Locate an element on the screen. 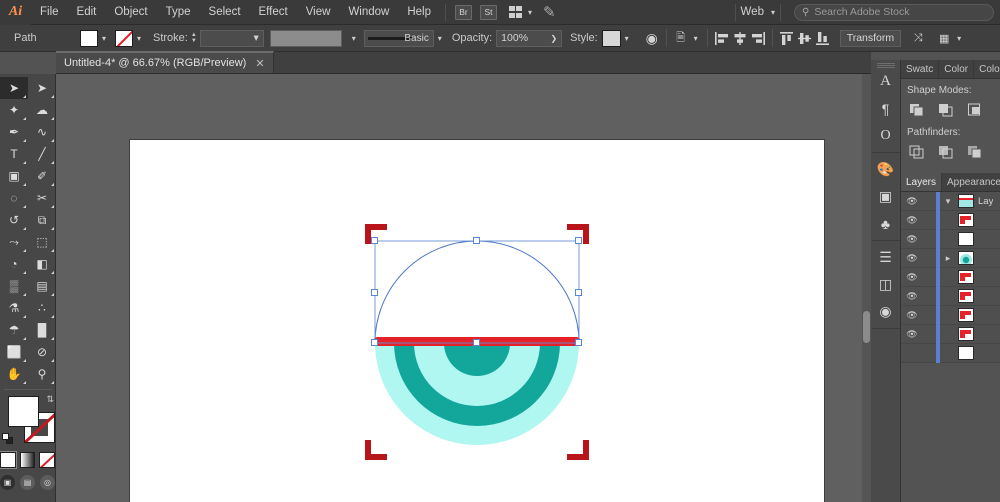 This screenshot has height=502, width=1000. symbol-sprayer-tool: ☂ is located at coordinates (14, 330).